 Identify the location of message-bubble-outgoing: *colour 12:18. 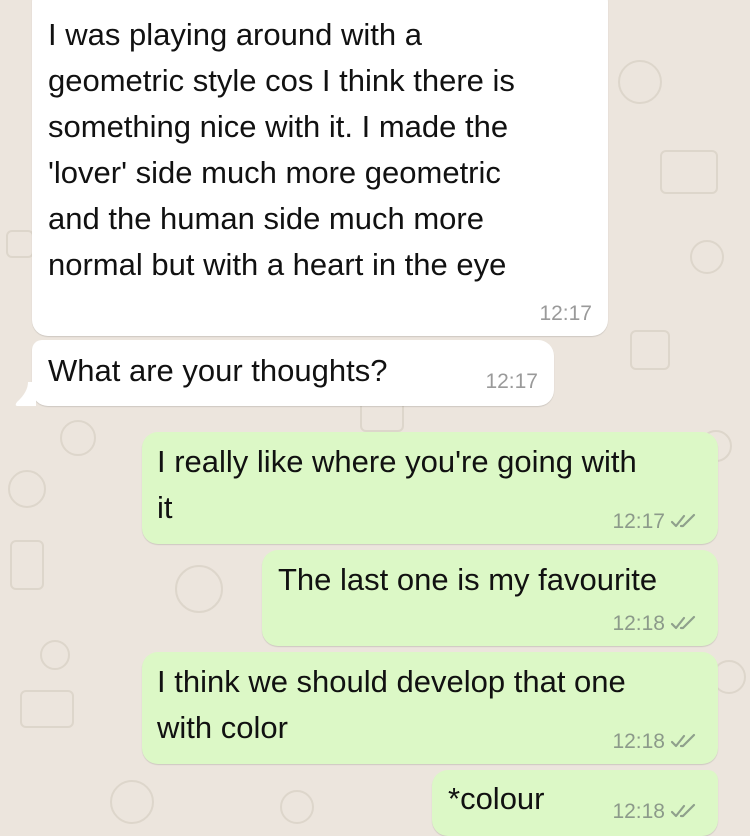
(575, 803).